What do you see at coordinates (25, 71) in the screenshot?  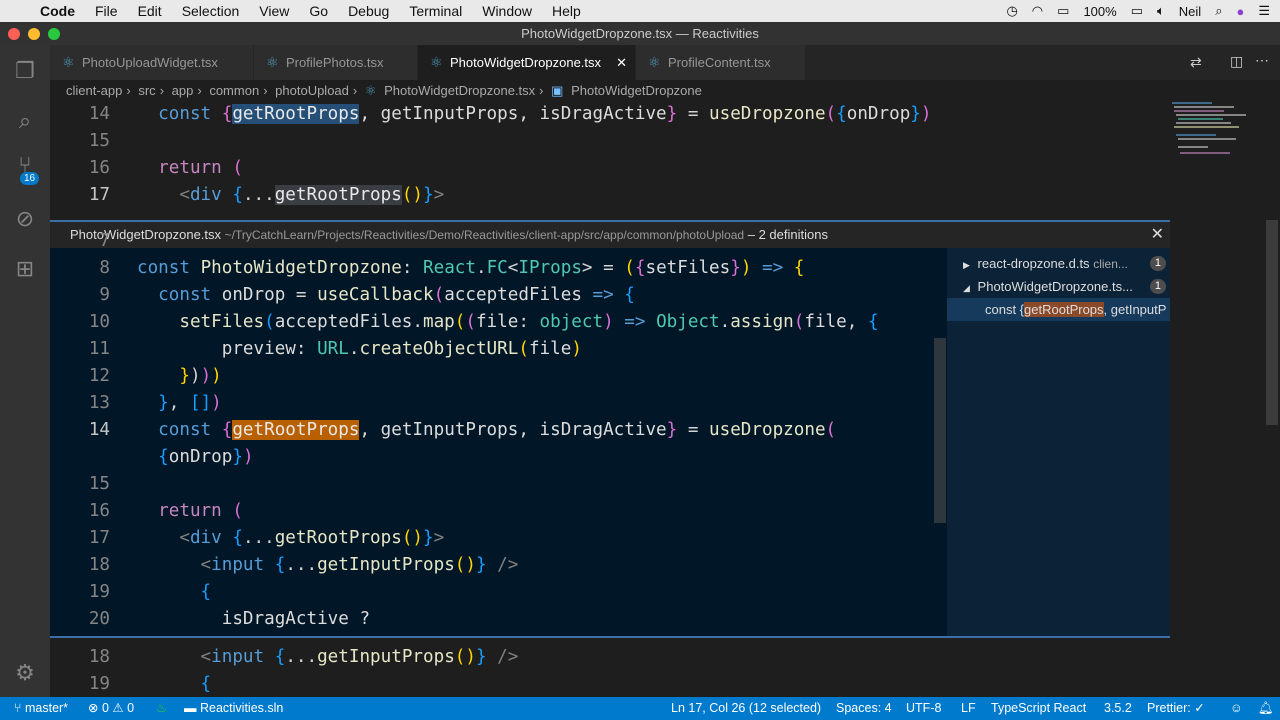 I see `explorer-icon: ❐` at bounding box center [25, 71].